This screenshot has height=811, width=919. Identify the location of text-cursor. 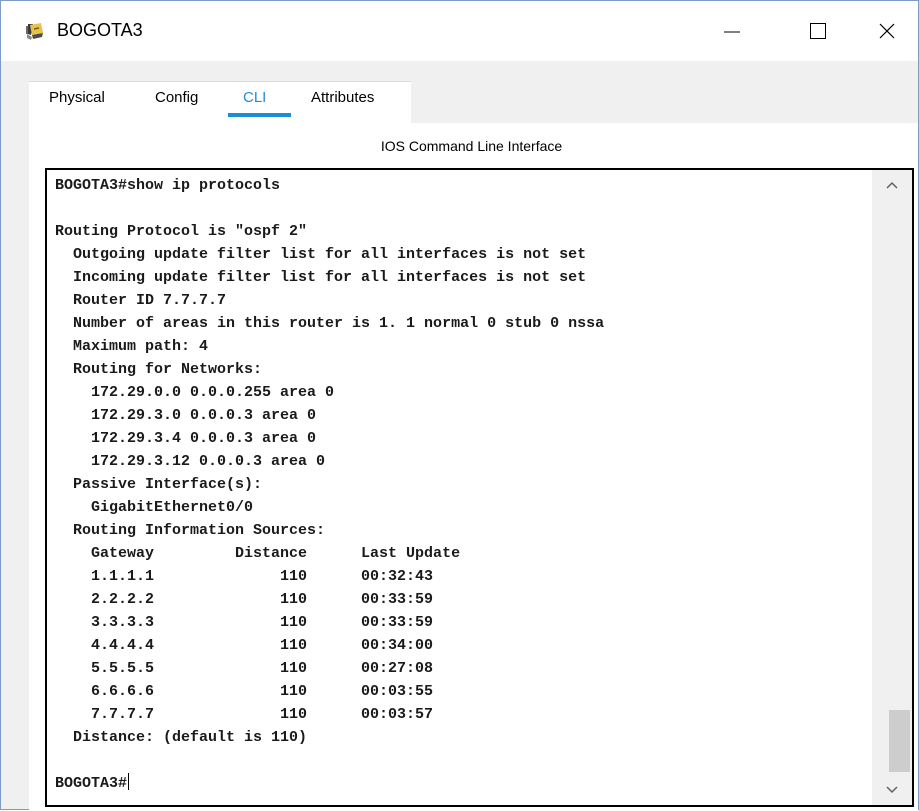
(129, 781).